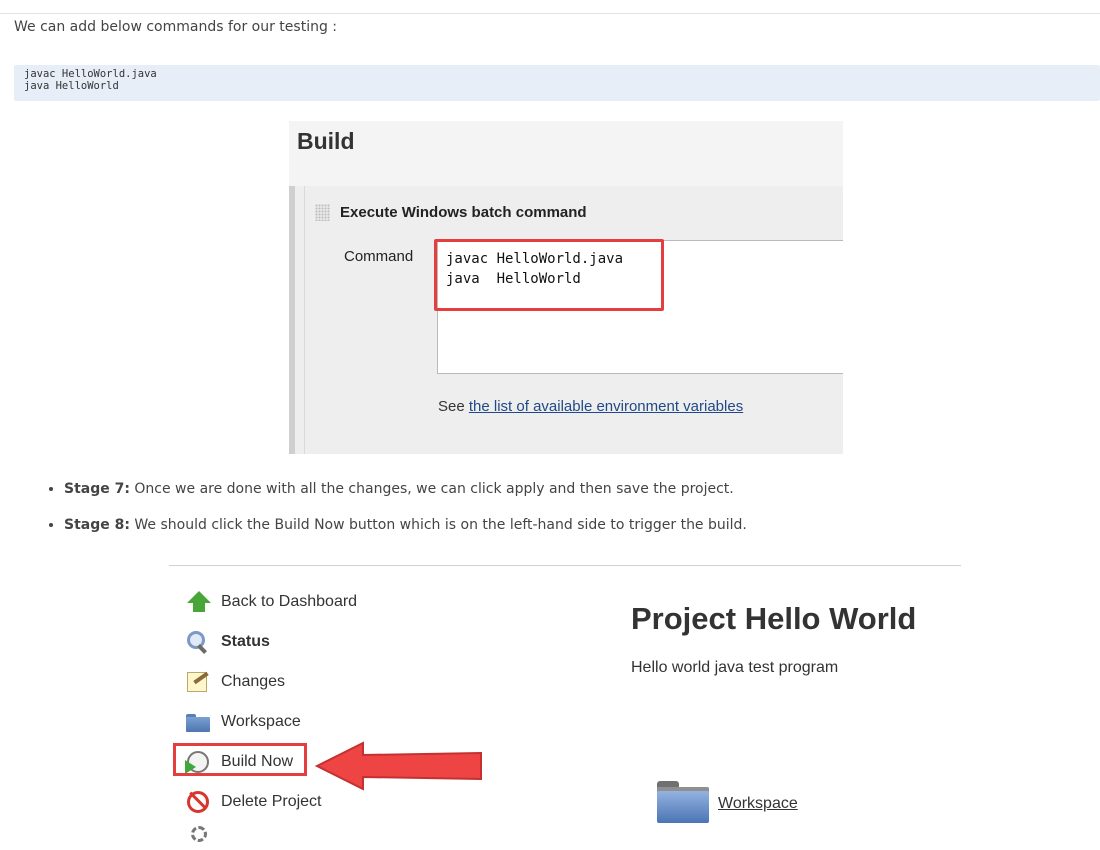 This screenshot has width=1100, height=850. I want to click on code-block: javac HelloWorld.java java HelloWorld, so click(557, 83).